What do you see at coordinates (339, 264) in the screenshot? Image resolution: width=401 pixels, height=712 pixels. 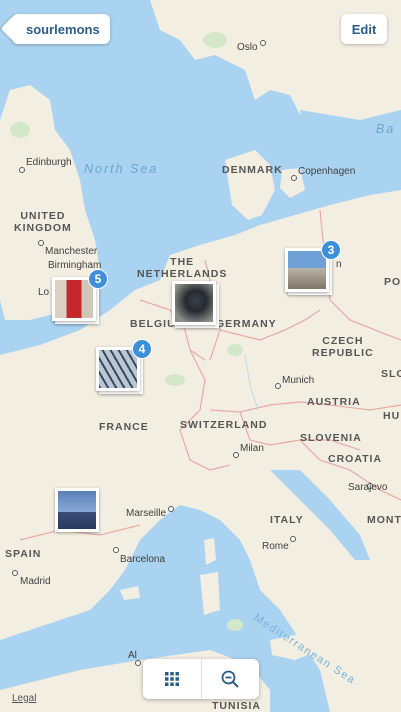 I see `city-label-berlin: n` at bounding box center [339, 264].